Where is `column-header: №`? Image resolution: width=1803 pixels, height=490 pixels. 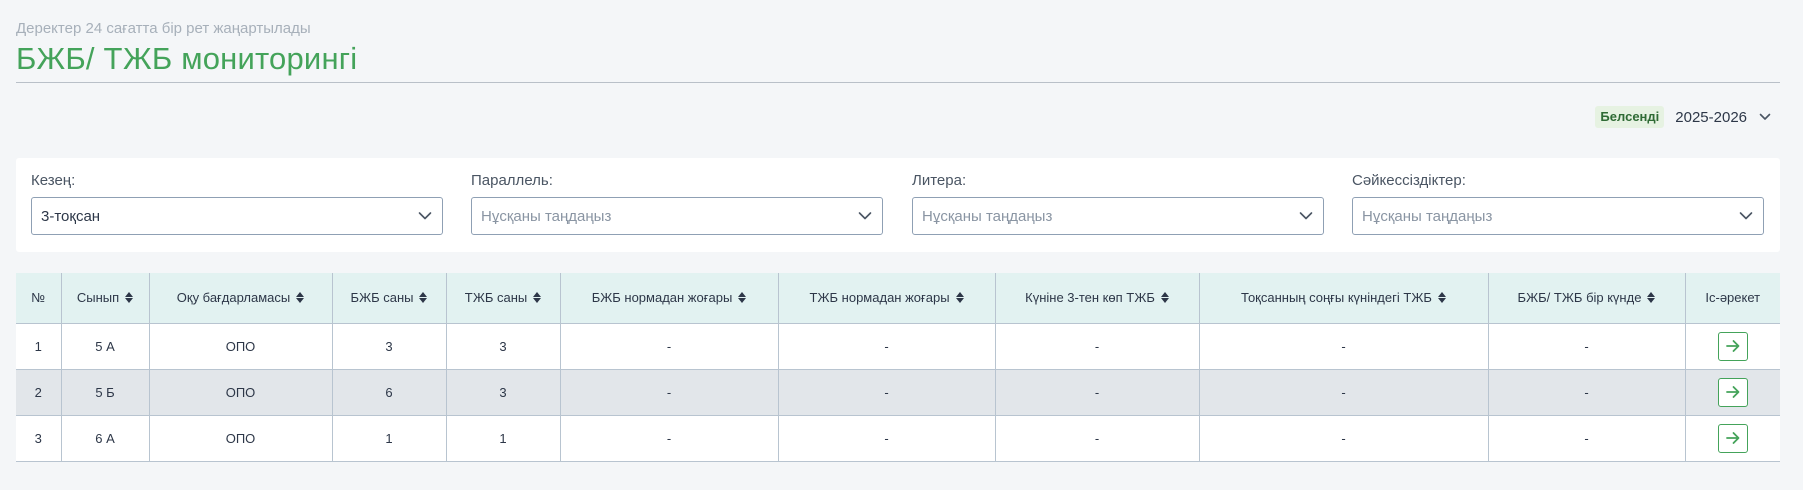
column-header: № is located at coordinates (39, 298).